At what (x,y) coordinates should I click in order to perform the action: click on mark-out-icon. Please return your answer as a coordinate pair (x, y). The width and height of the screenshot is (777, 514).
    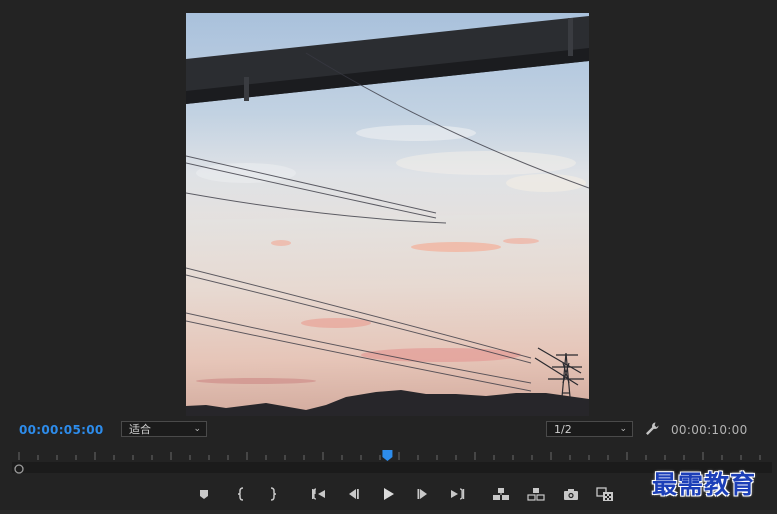
    Looking at the image, I should click on (273, 494).